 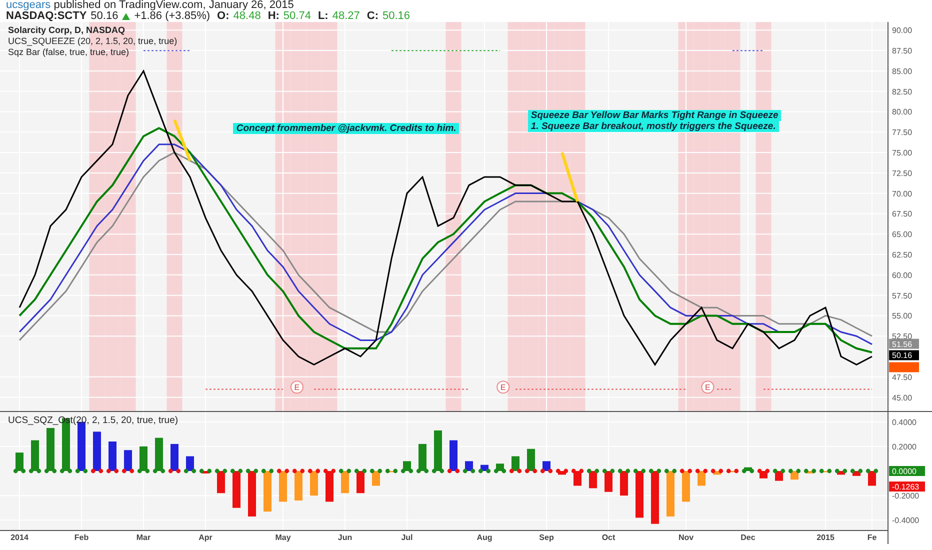 What do you see at coordinates (81, 537) in the screenshot?
I see `axis-label: Feb` at bounding box center [81, 537].